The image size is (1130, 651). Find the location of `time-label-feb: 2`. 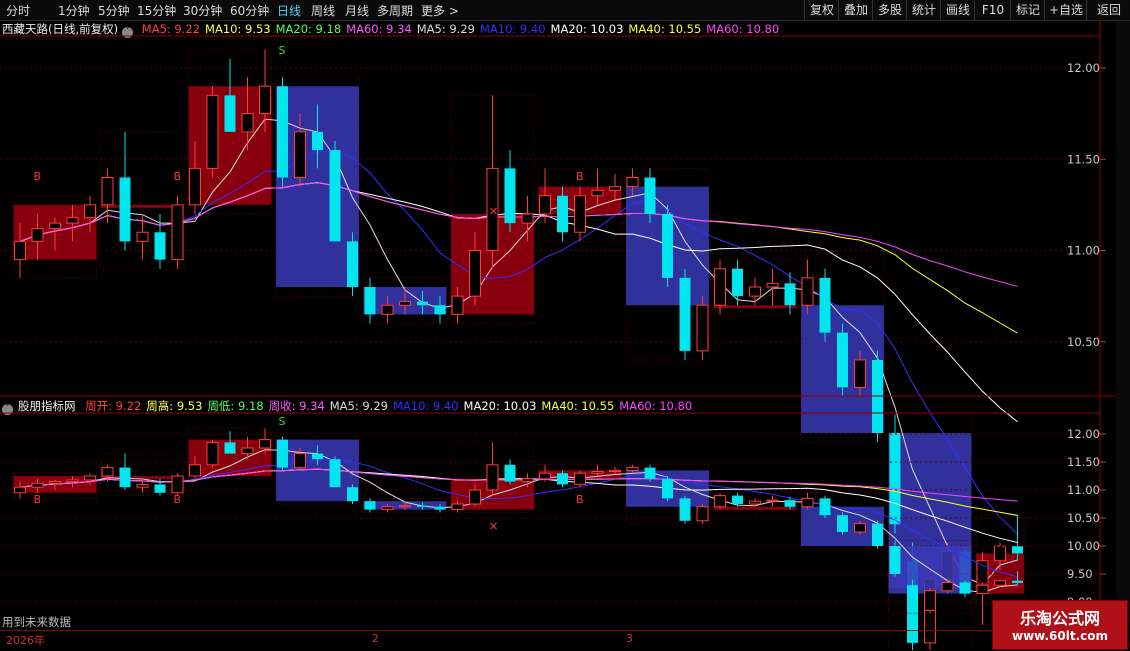

time-label-feb: 2 is located at coordinates (375, 638).